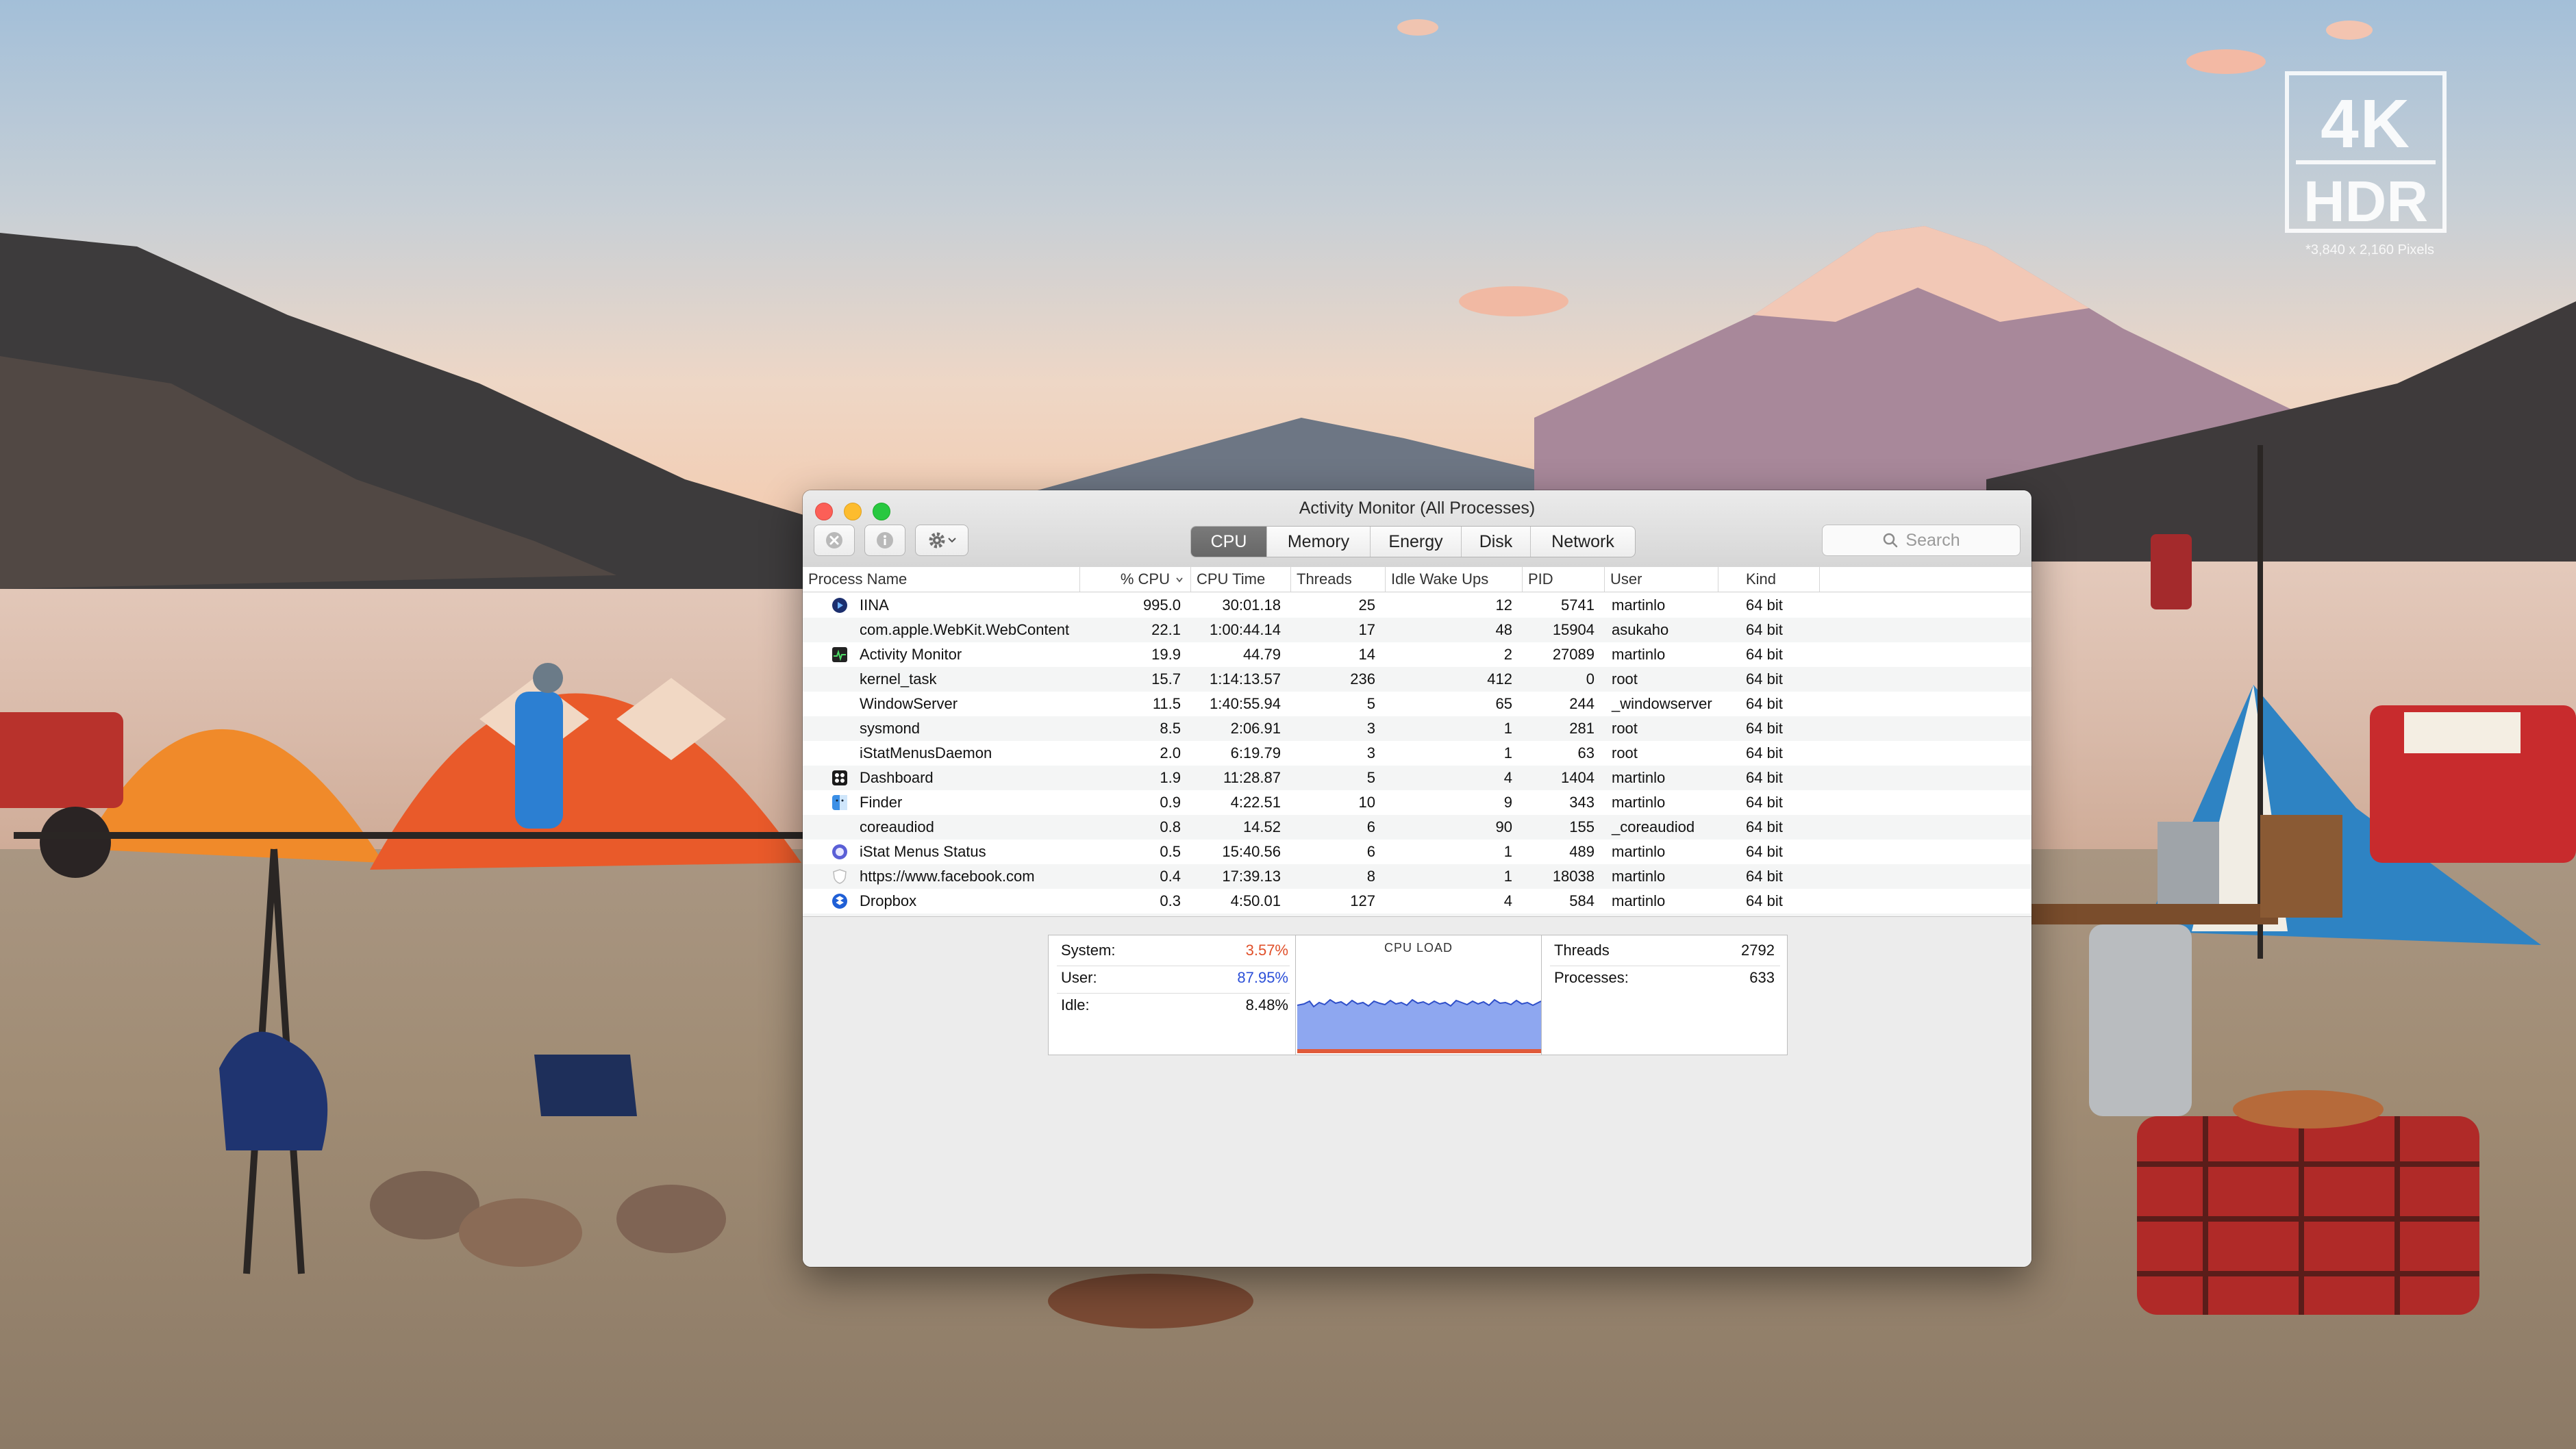 Image resolution: width=2576 pixels, height=1449 pixels. Describe the element at coordinates (1573, 654) in the screenshot. I see `cell-pid: 27089` at that location.